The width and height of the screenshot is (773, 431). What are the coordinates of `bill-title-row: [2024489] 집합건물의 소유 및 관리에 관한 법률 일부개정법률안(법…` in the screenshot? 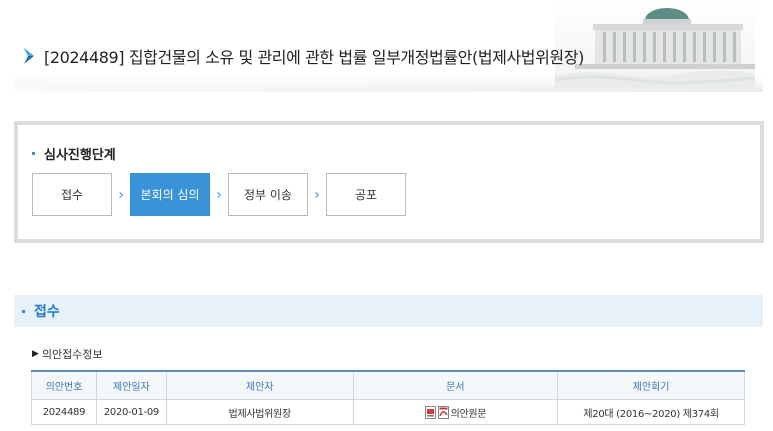 It's located at (303, 56).